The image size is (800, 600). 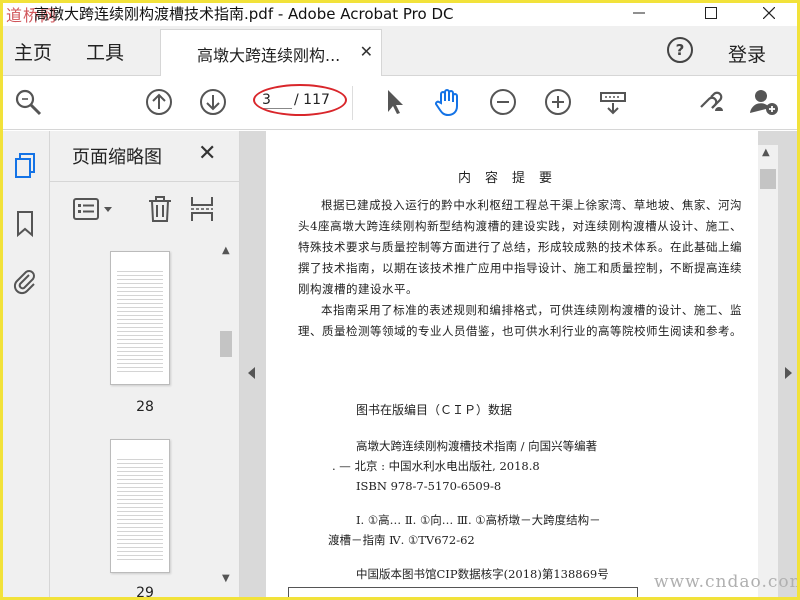 What do you see at coordinates (436, 466) in the screenshot?
I see `cip-line: . — 北京 : 中国水利水电出版社, 2018.8` at bounding box center [436, 466].